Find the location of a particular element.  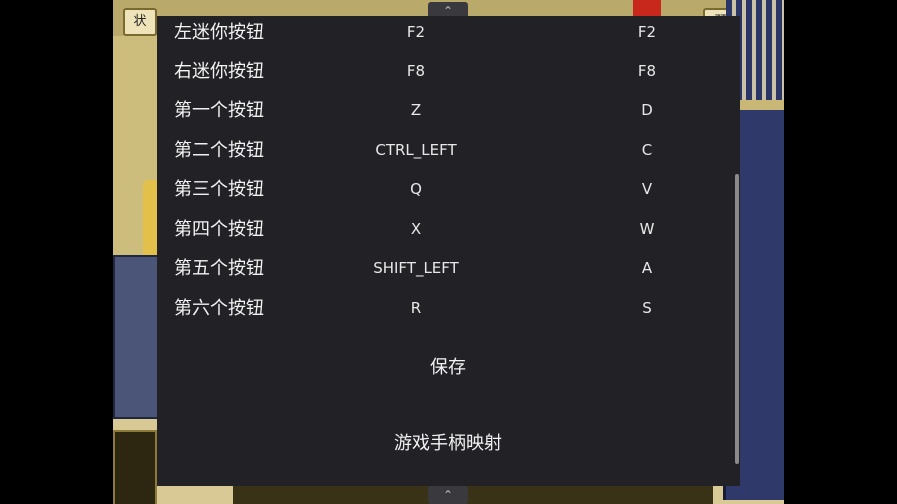

function-label: 左迷你按钮 is located at coordinates (219, 32).